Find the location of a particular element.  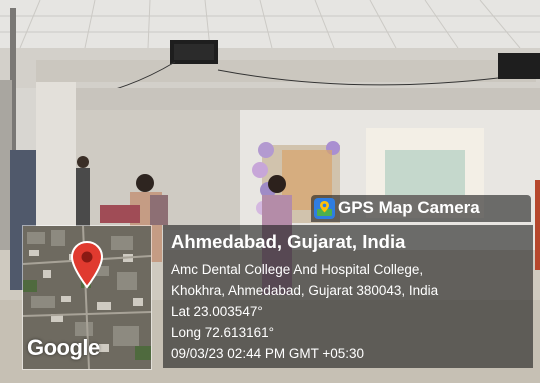

map-thumbnail: Google is located at coordinates (87, 297).